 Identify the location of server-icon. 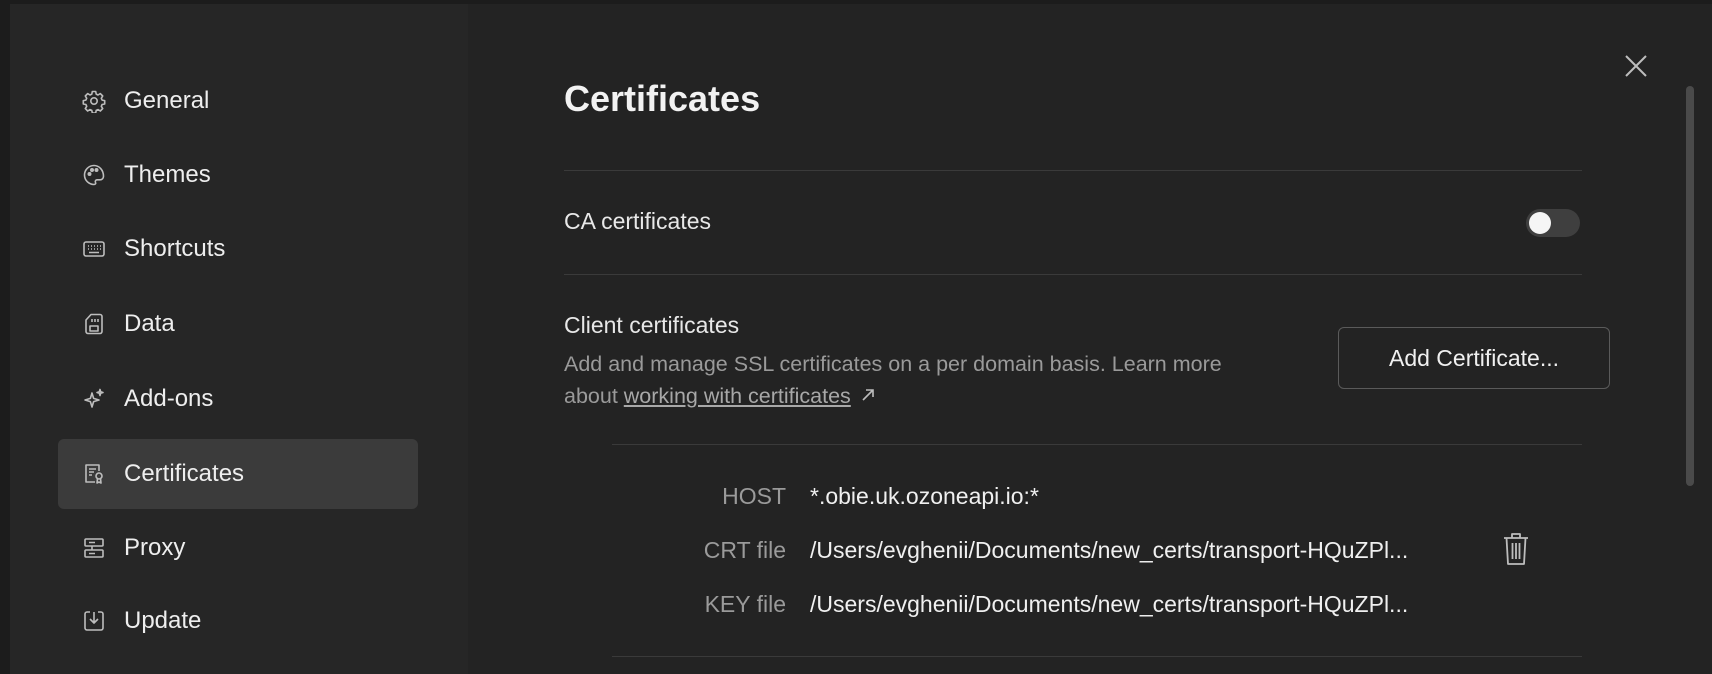
(94, 548).